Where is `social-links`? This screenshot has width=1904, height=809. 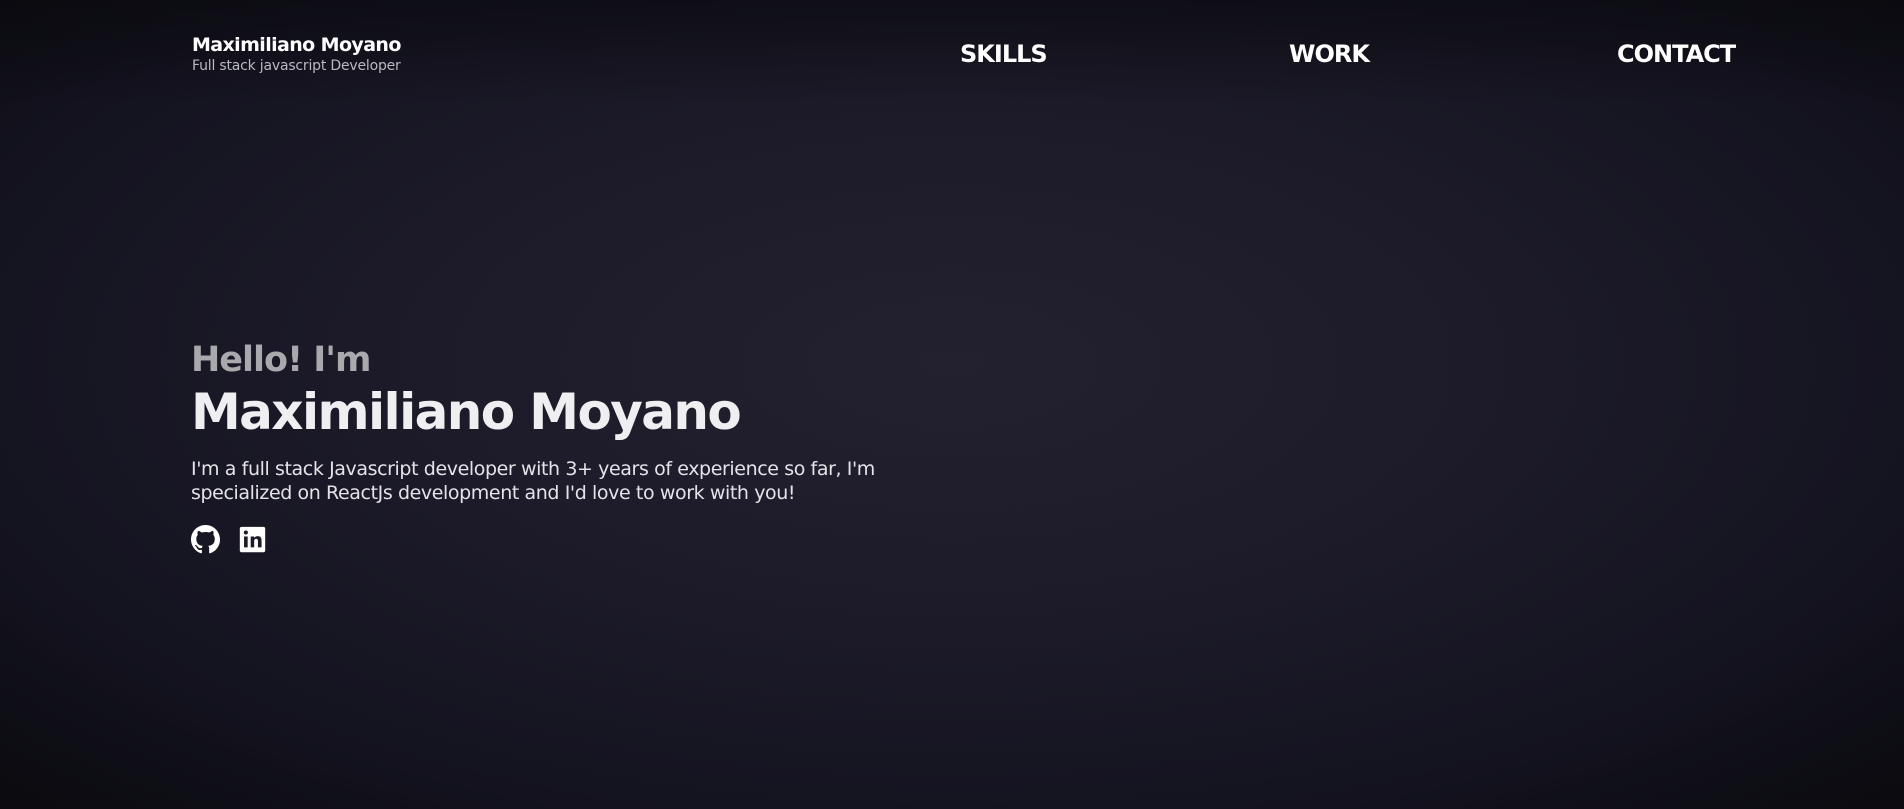
social-links is located at coordinates (551, 539).